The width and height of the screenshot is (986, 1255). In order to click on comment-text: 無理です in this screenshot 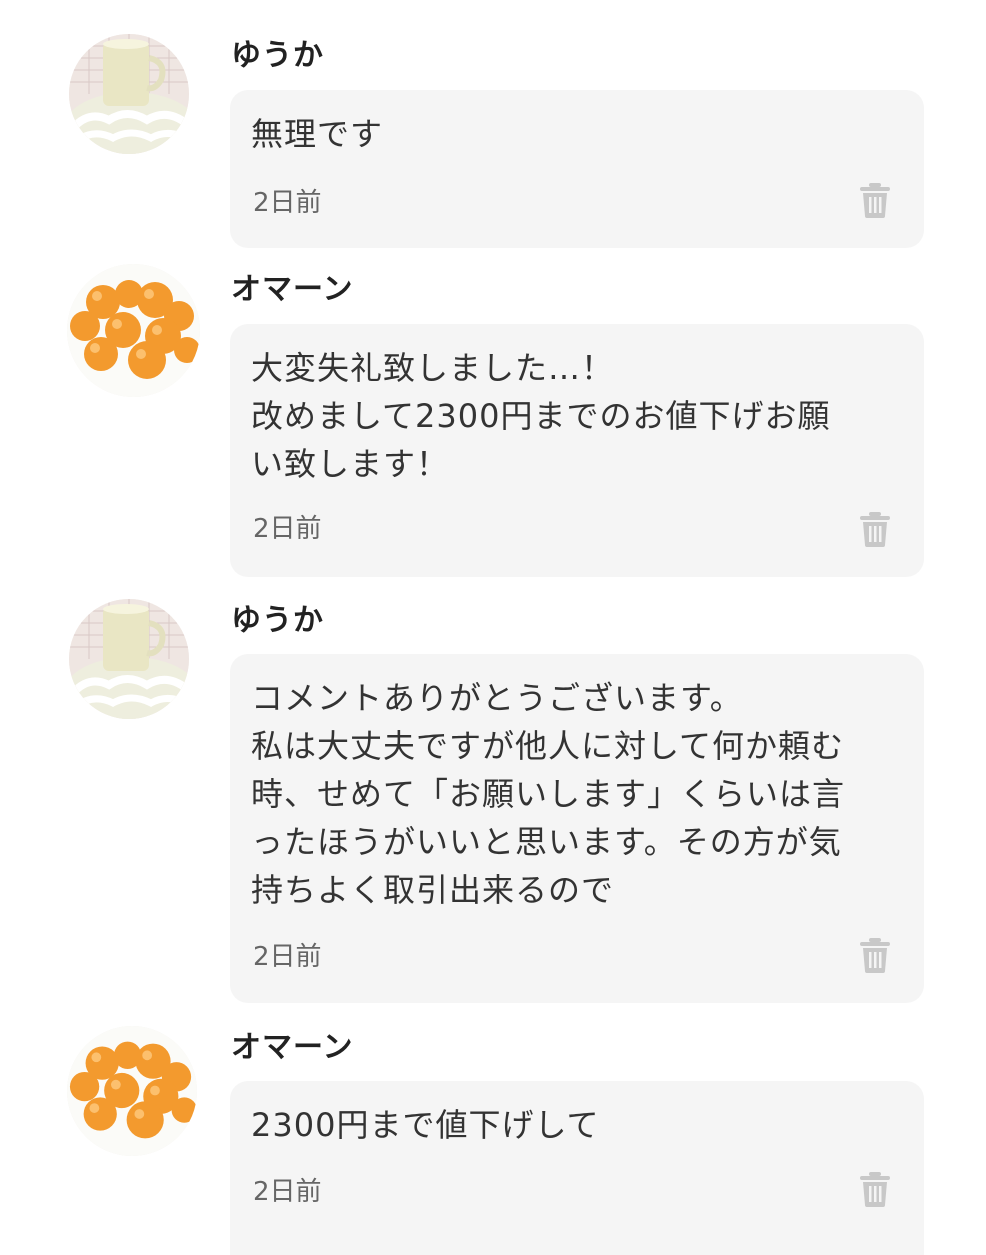, I will do `click(317, 134)`.